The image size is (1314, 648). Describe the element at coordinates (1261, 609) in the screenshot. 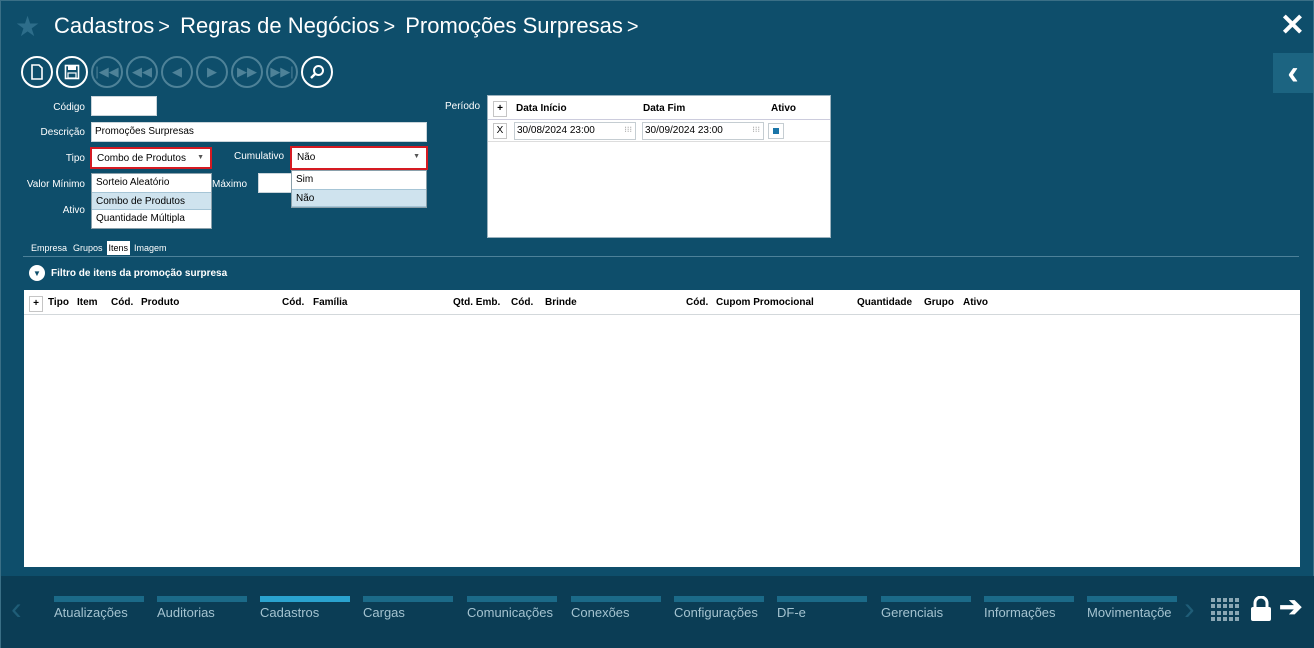

I see `lock-icon` at that location.